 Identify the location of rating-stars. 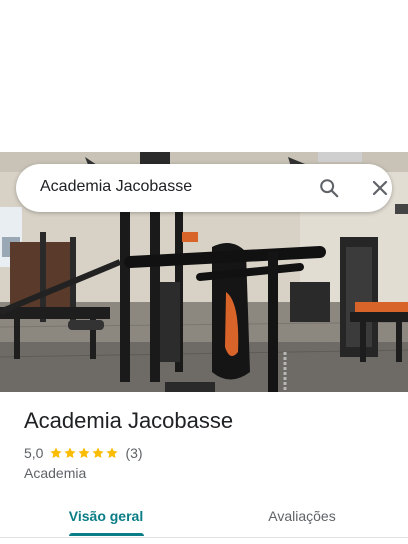
(84, 453).